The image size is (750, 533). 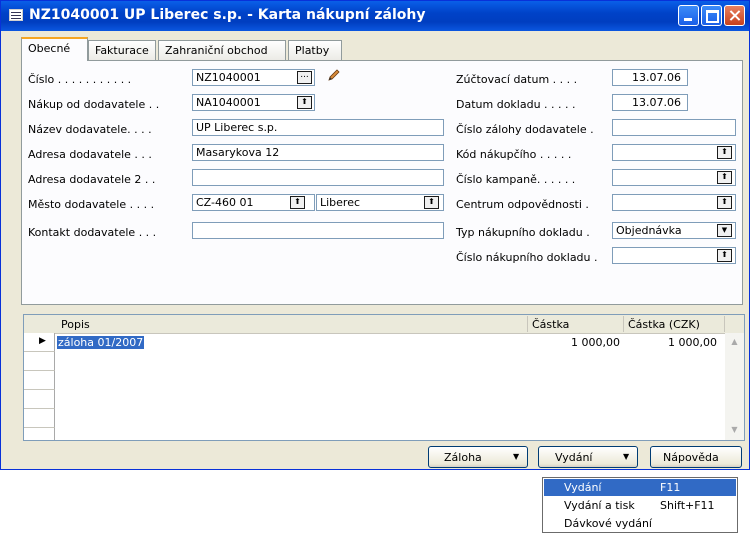 I want to click on cislo-zalohy-label: Číslo zálohy dodavatele ., so click(x=525, y=129).